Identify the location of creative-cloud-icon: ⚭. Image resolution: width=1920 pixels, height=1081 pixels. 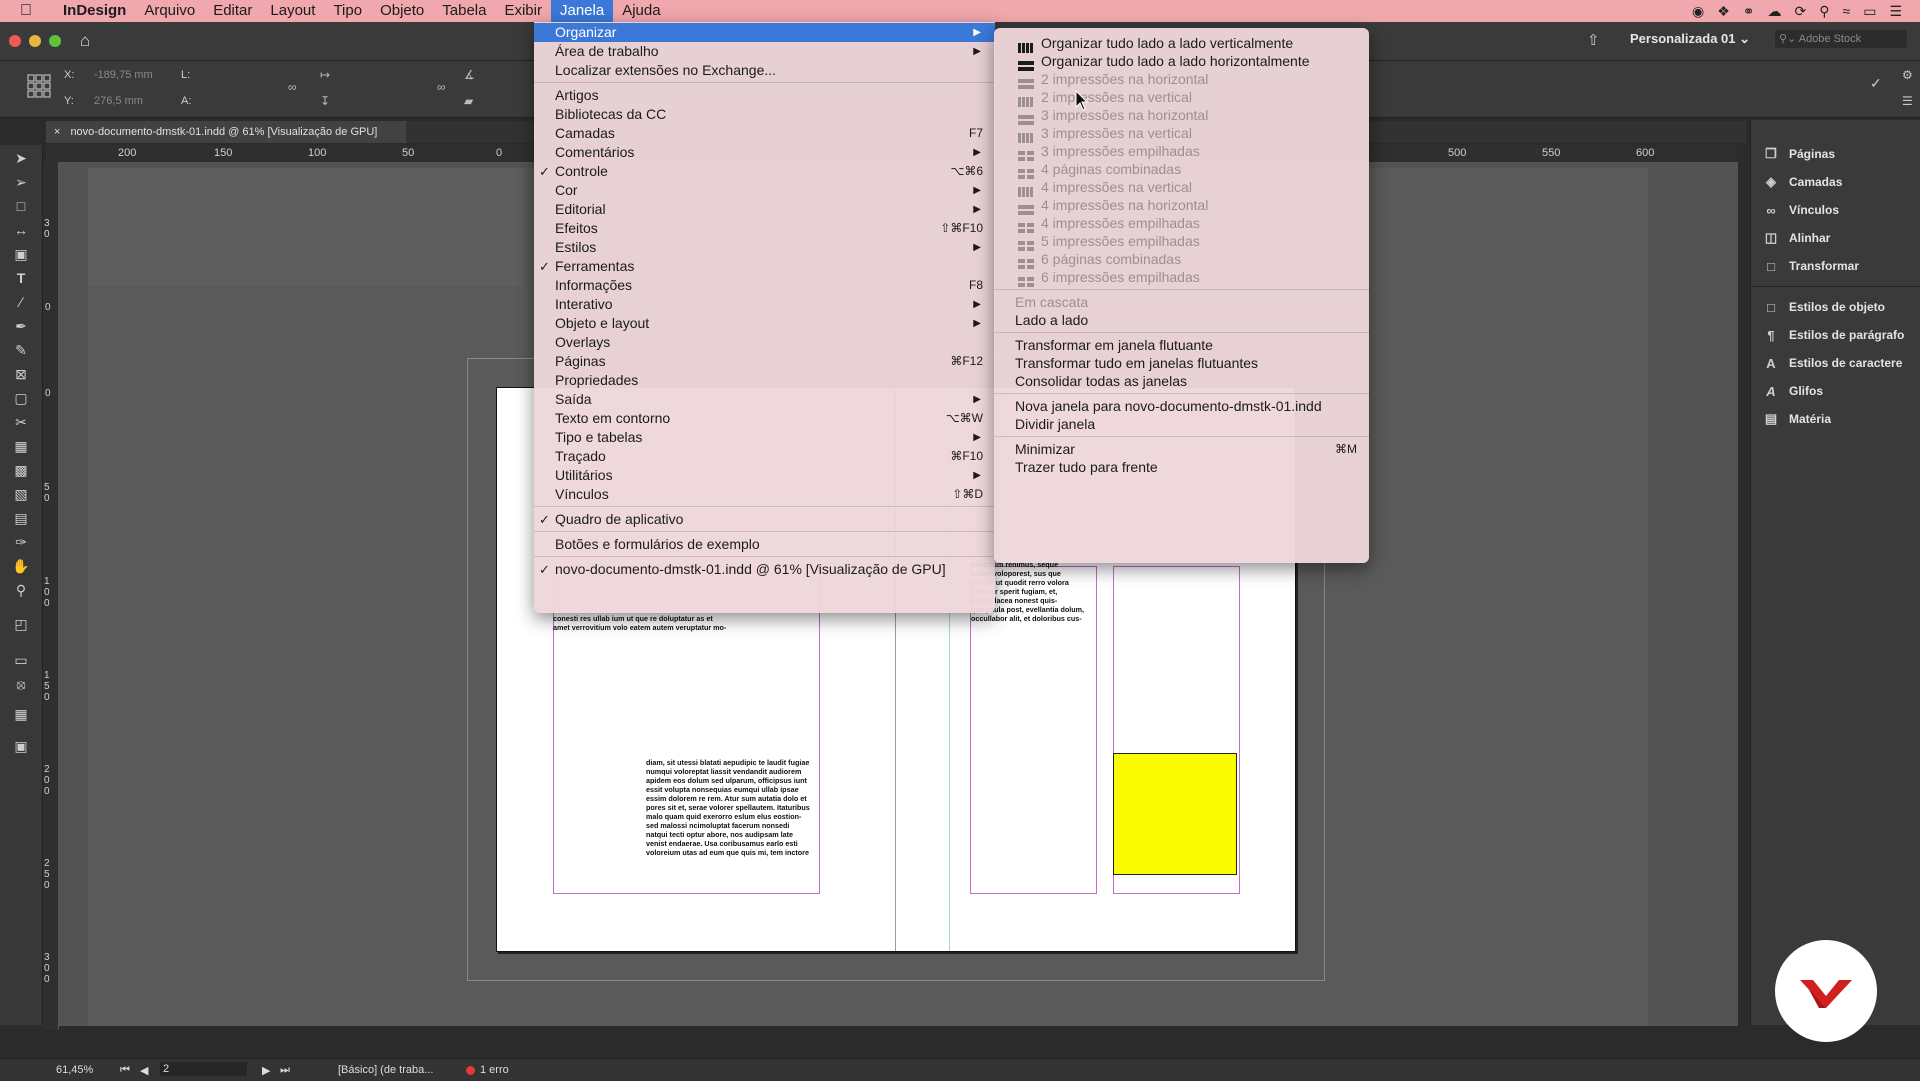
(1749, 11).